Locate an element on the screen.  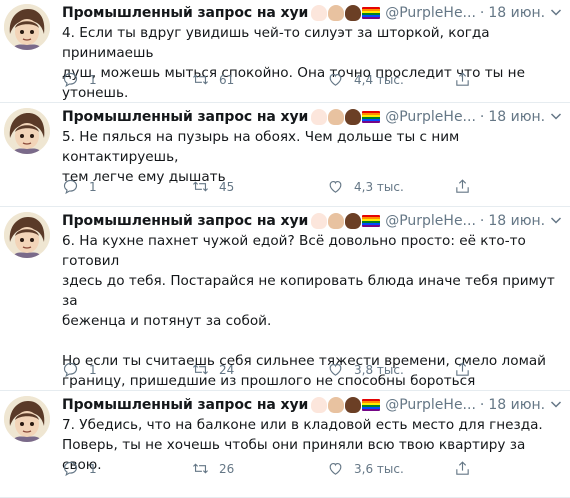
like-button: 3,8 тыс. is located at coordinates (365, 369).